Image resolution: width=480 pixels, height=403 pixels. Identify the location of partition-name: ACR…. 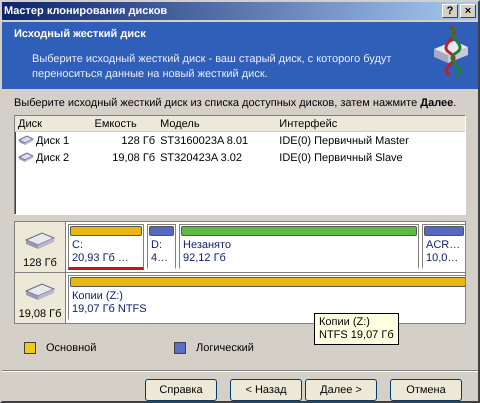
(444, 245).